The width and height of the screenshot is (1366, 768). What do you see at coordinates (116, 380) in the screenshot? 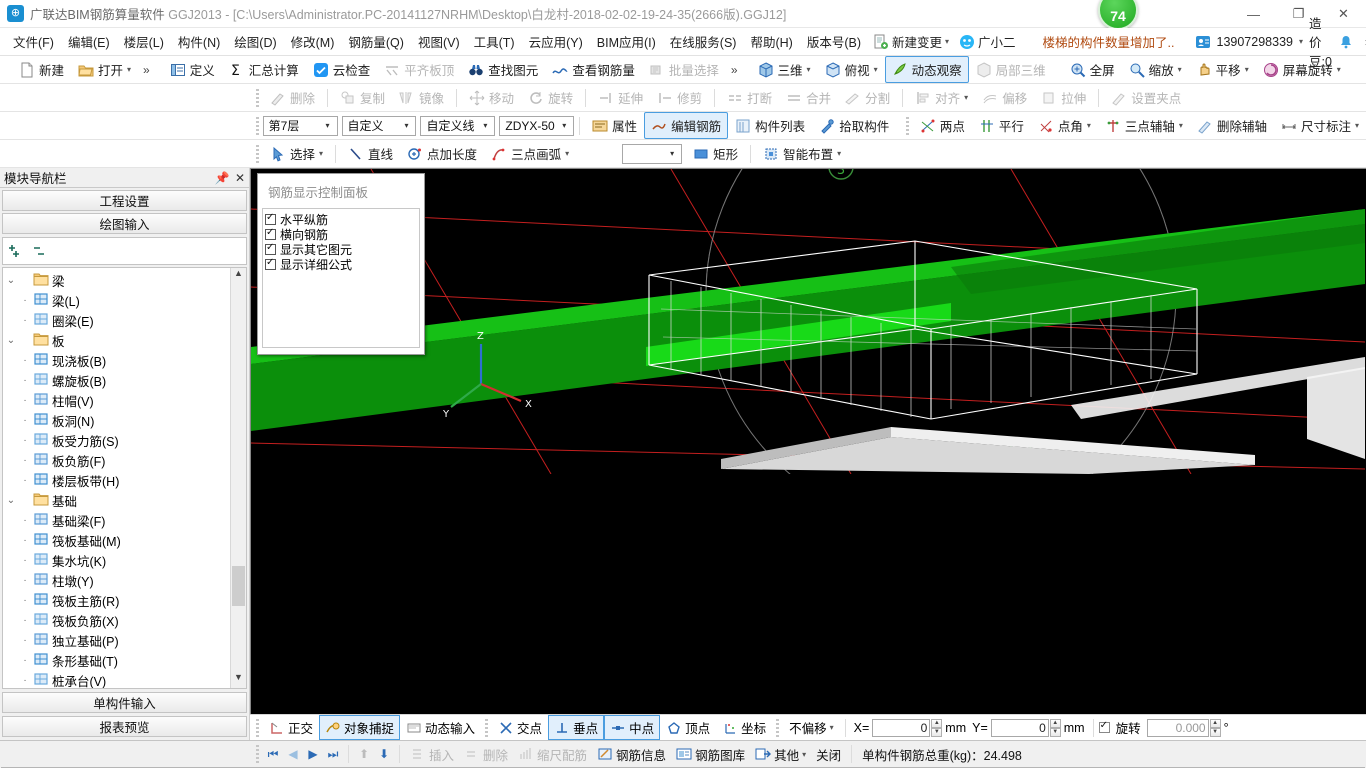
I see `tree-item: · 螺旋板(B)` at bounding box center [116, 380].